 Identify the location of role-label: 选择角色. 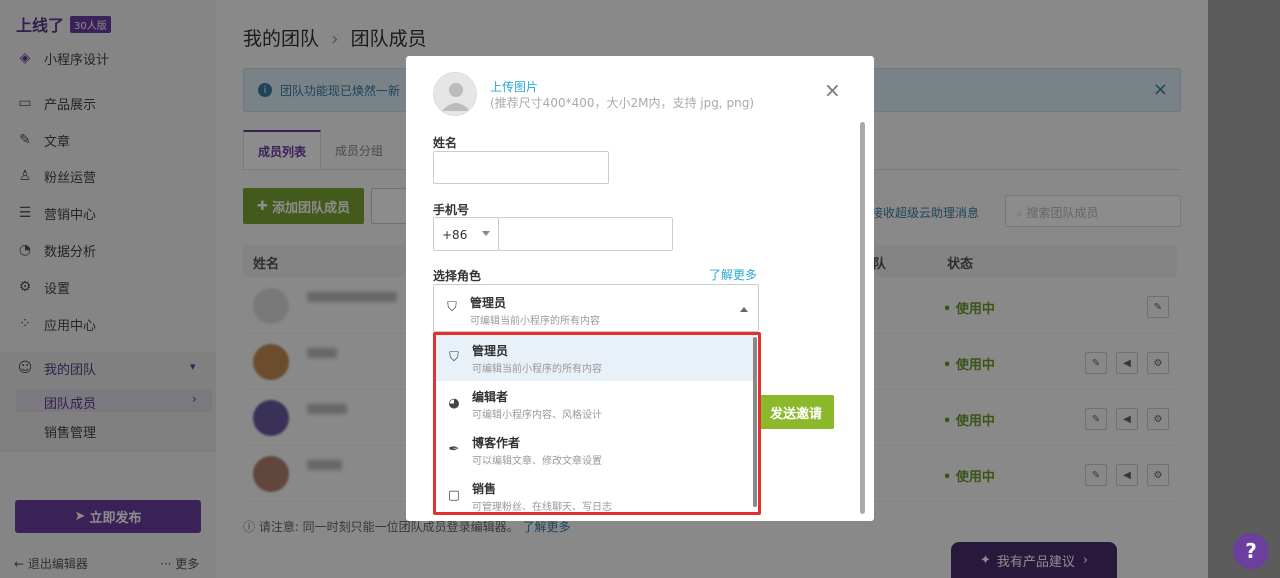
(457, 276).